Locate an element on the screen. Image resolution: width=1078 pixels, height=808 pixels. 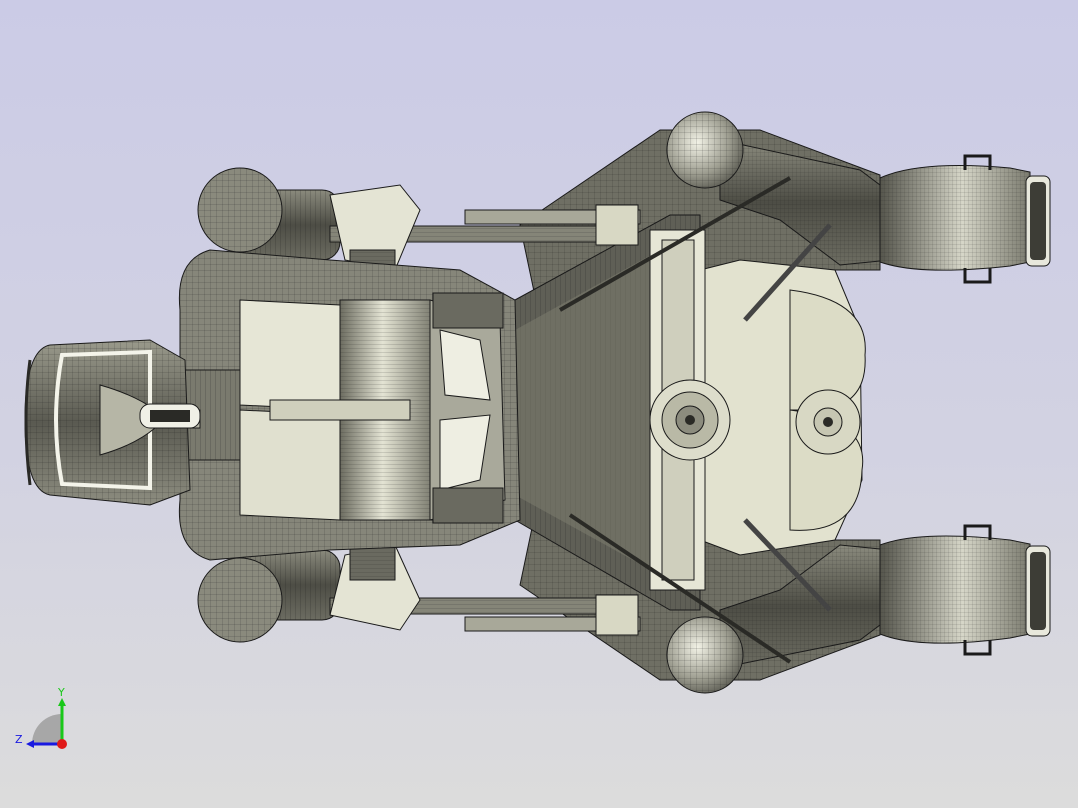
y-axis-label: Y is located at coordinates (61, 692).